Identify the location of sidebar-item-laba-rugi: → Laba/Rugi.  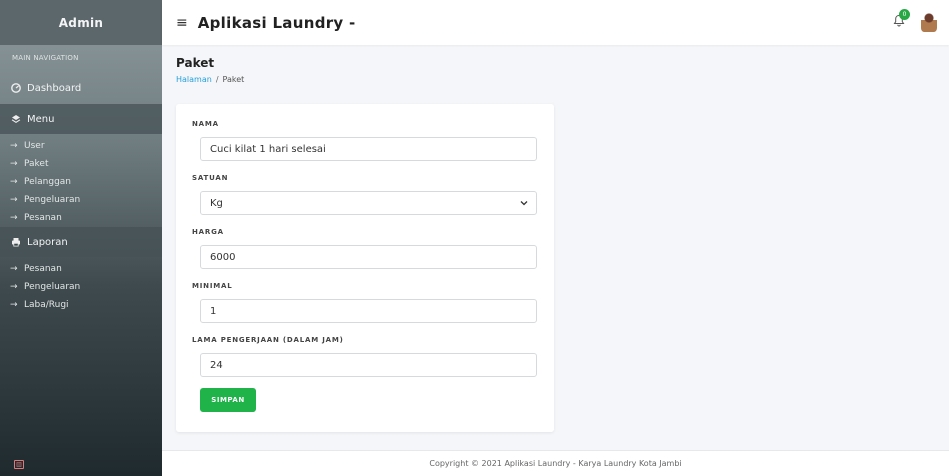
(81, 305).